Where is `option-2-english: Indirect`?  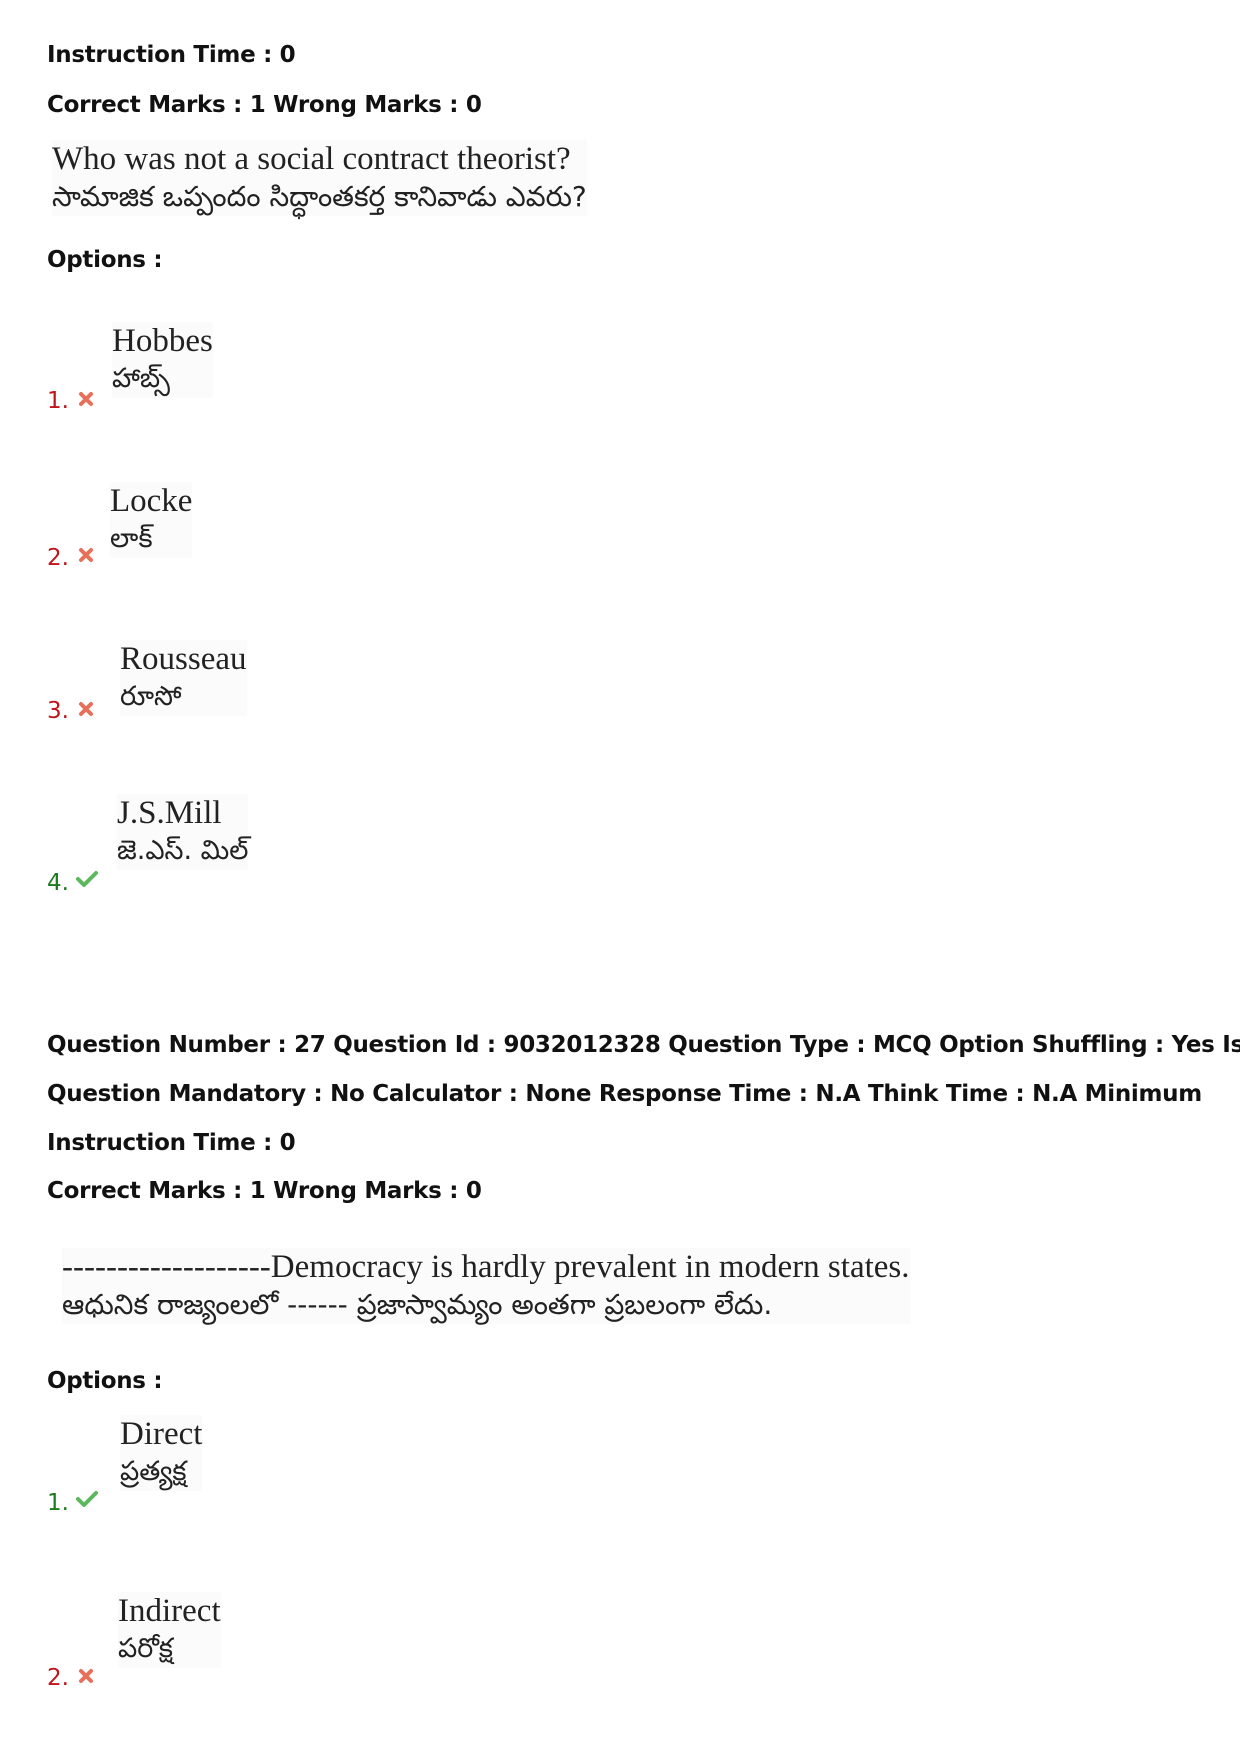 option-2-english: Indirect is located at coordinates (169, 1611).